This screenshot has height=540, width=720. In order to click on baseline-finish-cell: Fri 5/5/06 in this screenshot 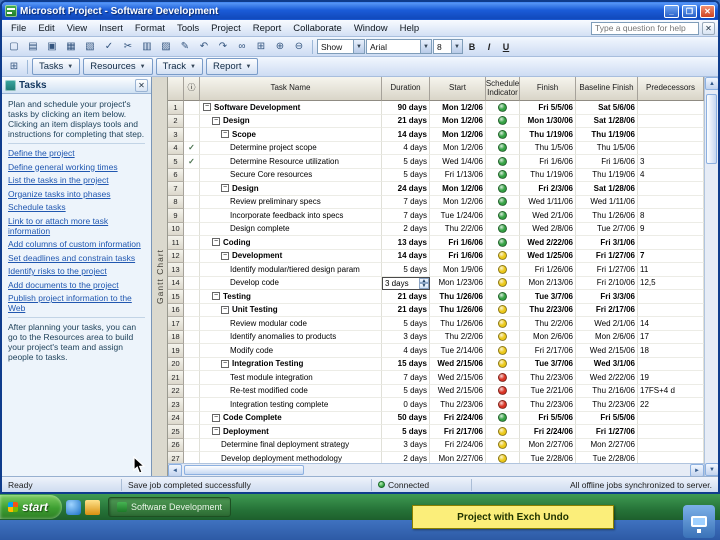, I will do `click(607, 418)`.